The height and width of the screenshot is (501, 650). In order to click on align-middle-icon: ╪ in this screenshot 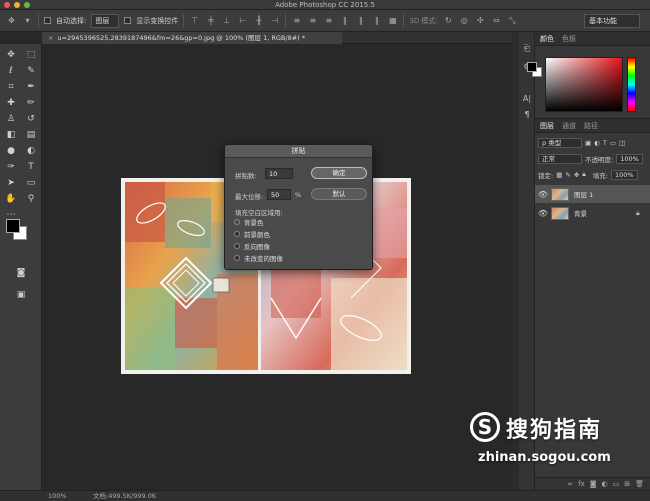, I will do `click(210, 20)`.